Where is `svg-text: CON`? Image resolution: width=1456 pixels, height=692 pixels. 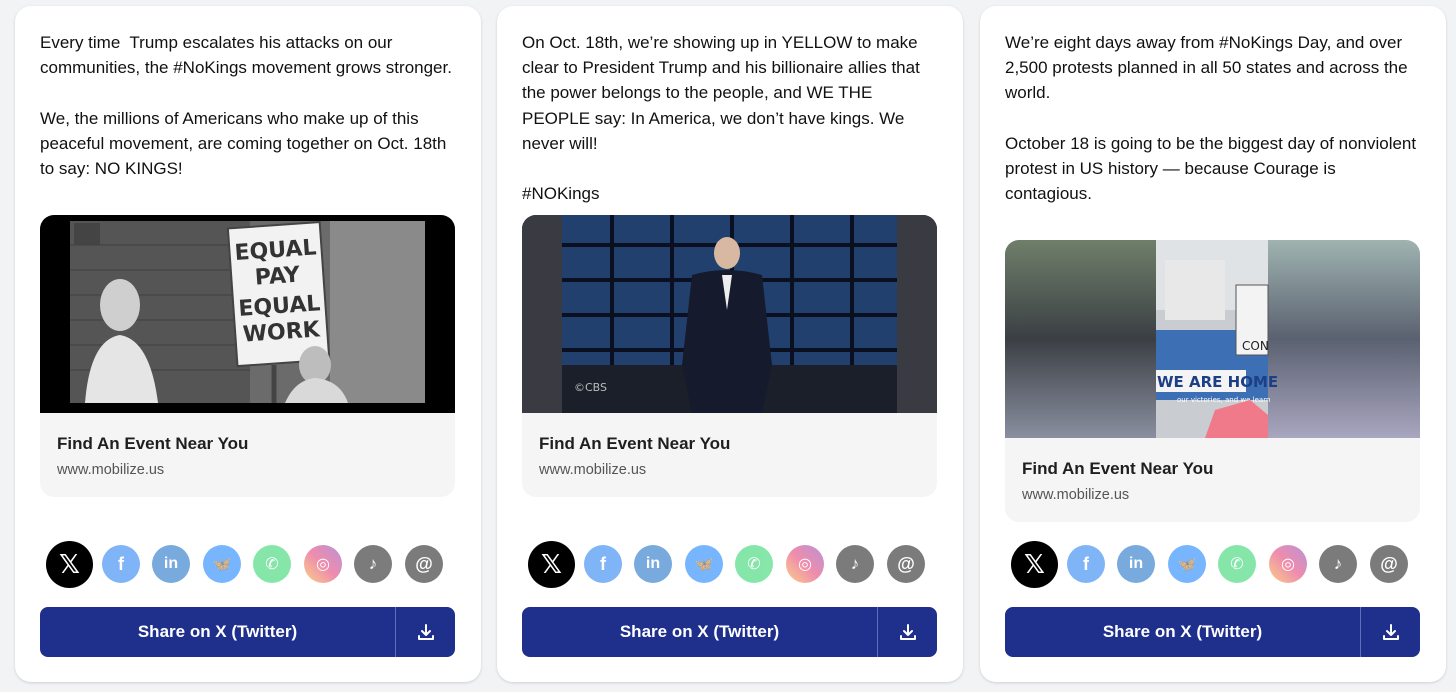 svg-text: CON is located at coordinates (1255, 346).